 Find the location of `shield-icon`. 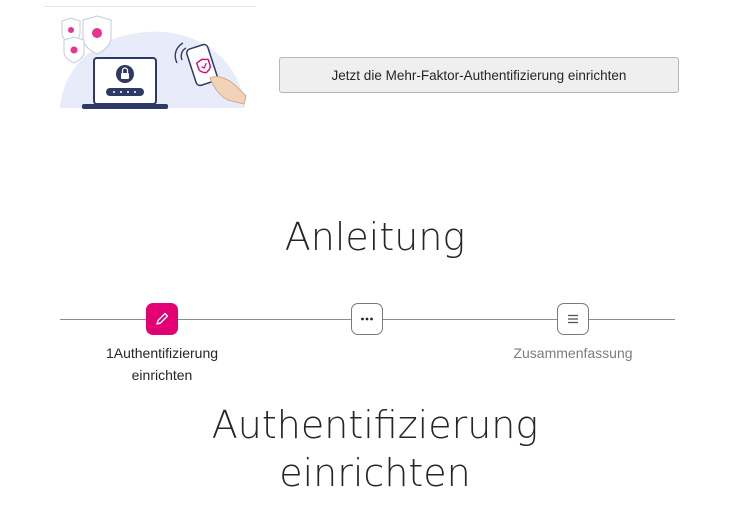

shield-icon is located at coordinates (74, 50).